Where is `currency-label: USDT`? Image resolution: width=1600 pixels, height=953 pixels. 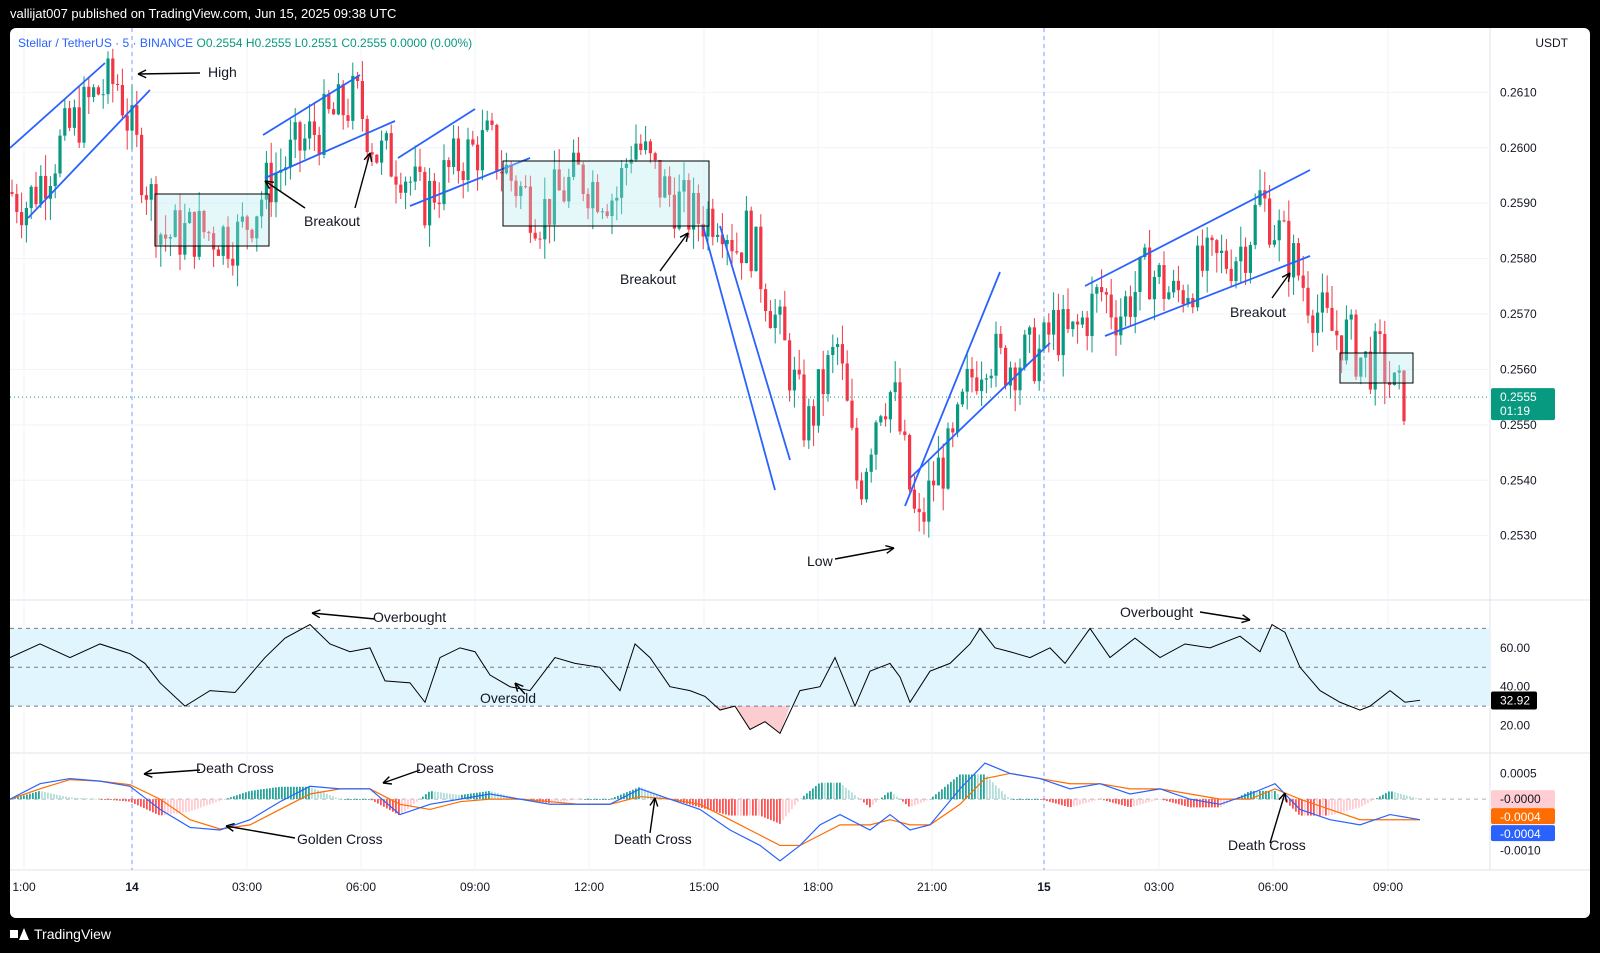
currency-label: USDT is located at coordinates (1551, 43).